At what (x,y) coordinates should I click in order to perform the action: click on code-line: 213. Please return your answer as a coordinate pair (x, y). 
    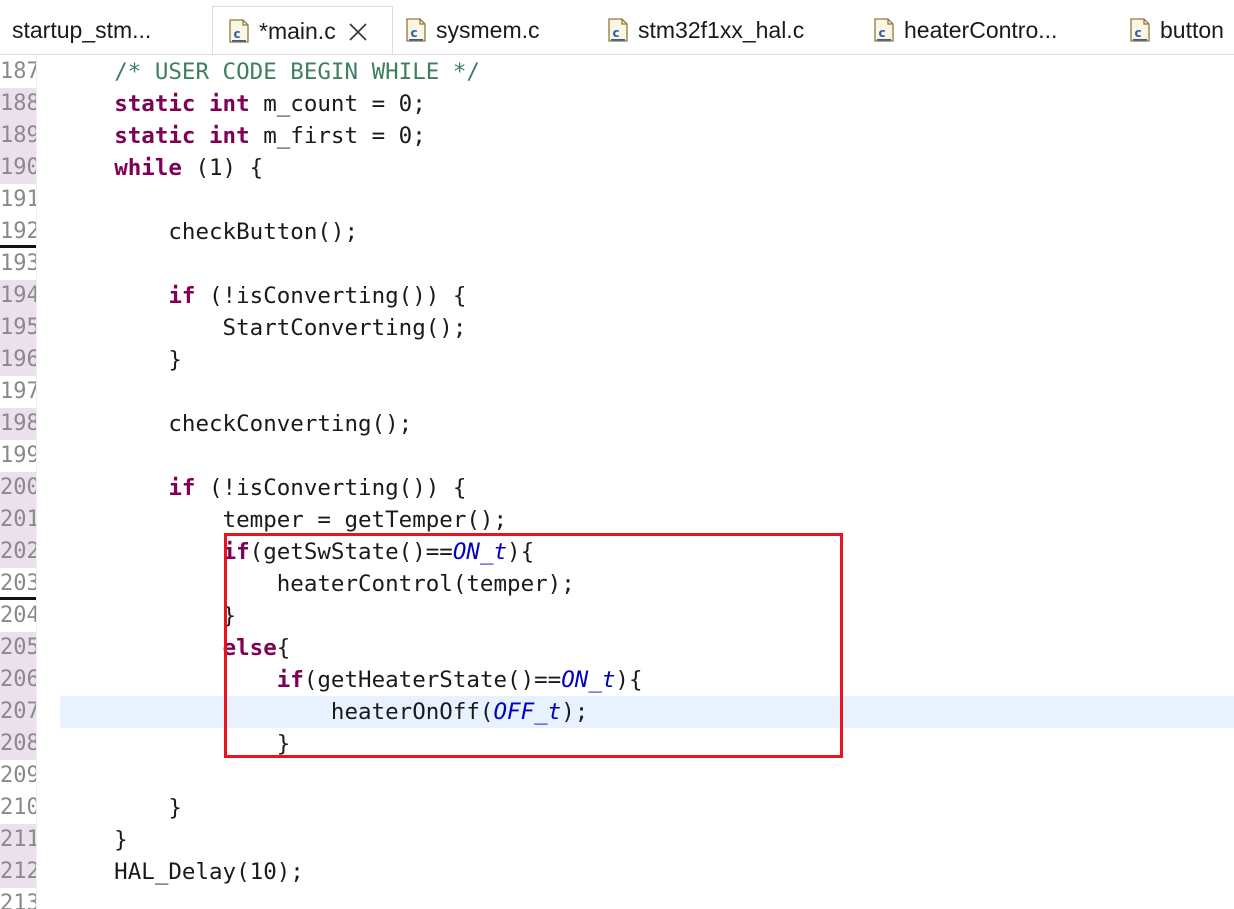
    Looking at the image, I should click on (617, 898).